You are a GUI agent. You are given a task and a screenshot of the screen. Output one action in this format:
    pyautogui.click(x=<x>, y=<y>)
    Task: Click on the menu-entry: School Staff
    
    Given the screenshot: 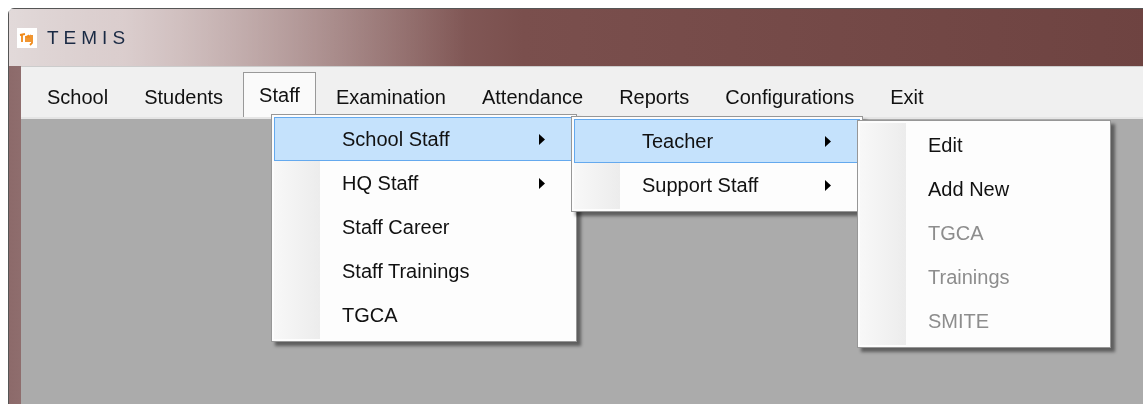 What is the action you would take?
    pyautogui.click(x=424, y=139)
    